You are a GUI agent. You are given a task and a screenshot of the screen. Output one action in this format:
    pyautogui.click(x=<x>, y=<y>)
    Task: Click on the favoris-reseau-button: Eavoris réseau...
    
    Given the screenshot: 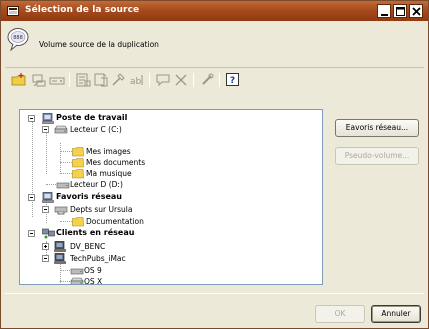 What is the action you would take?
    pyautogui.click(x=377, y=128)
    